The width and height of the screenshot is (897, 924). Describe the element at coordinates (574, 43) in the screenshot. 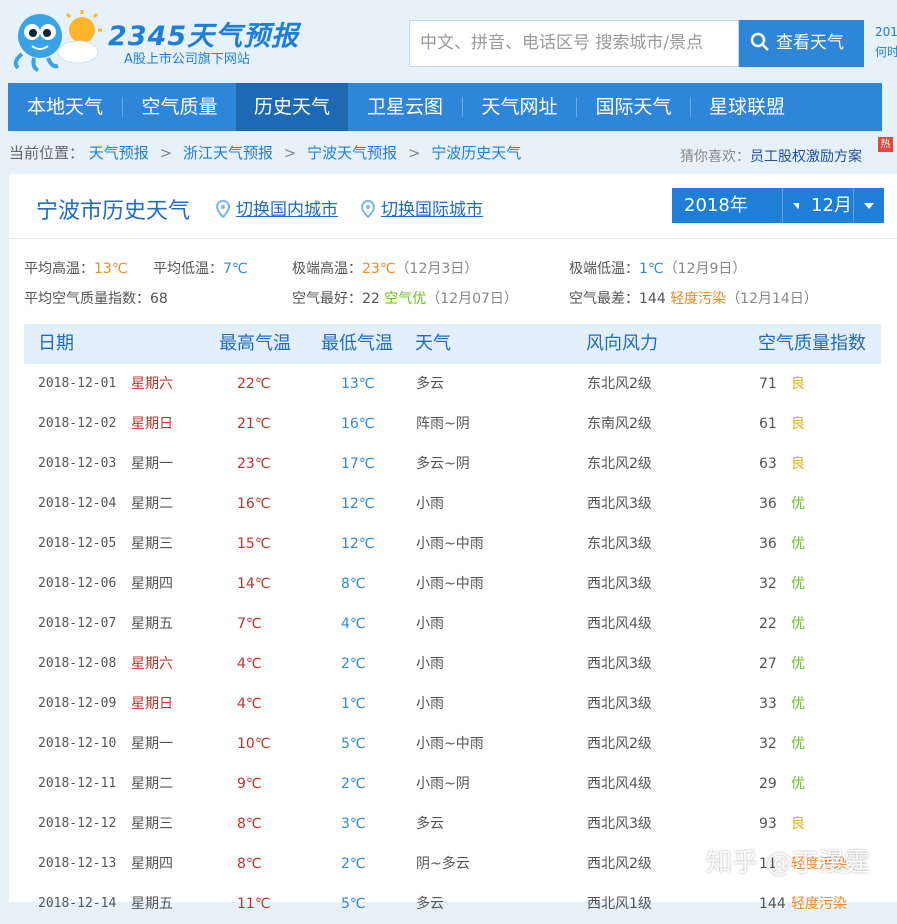

I see `search-input: 中文、拼音、电话区号 搜索城市/景点` at that location.